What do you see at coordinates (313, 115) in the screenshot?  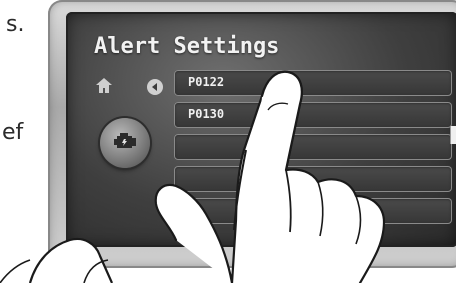 I see `alert-slot-2: P0130` at bounding box center [313, 115].